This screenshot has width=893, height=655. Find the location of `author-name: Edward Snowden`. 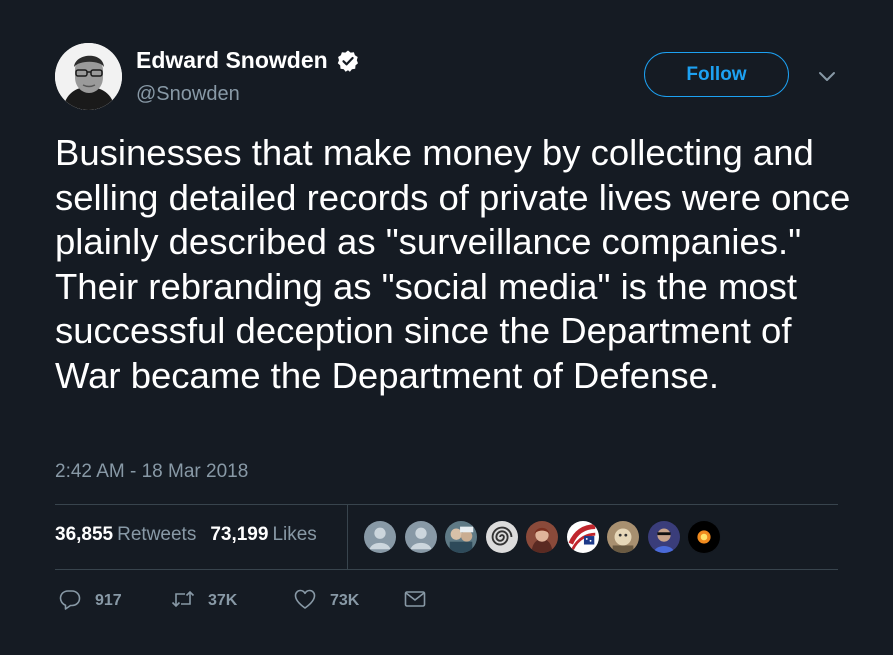

author-name: Edward Snowden is located at coordinates (232, 60).